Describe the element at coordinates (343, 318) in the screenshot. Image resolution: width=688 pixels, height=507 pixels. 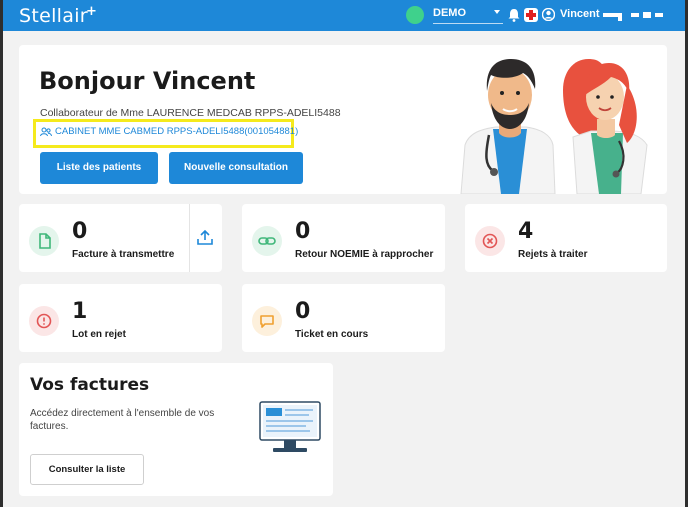
I see `stat-card-ticket: 0 Ticket en cours` at that location.